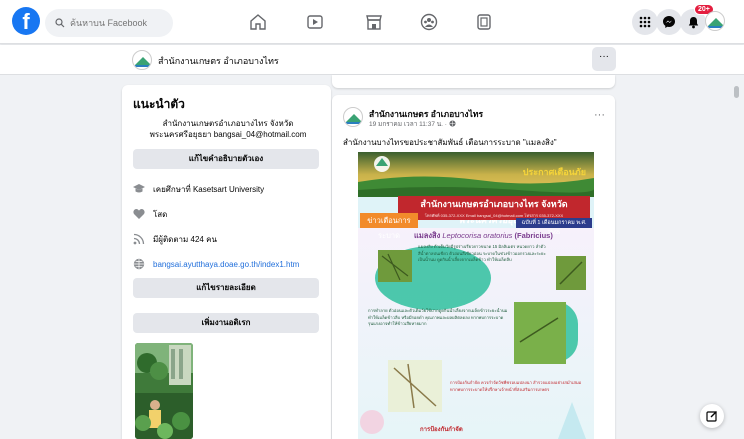 The height and width of the screenshot is (439, 744). What do you see at coordinates (554, 227) in the screenshot?
I see `poster-date: ฉบับที่ 1 เดือนมกราคม พ.ศ. 2565` at bounding box center [554, 227].